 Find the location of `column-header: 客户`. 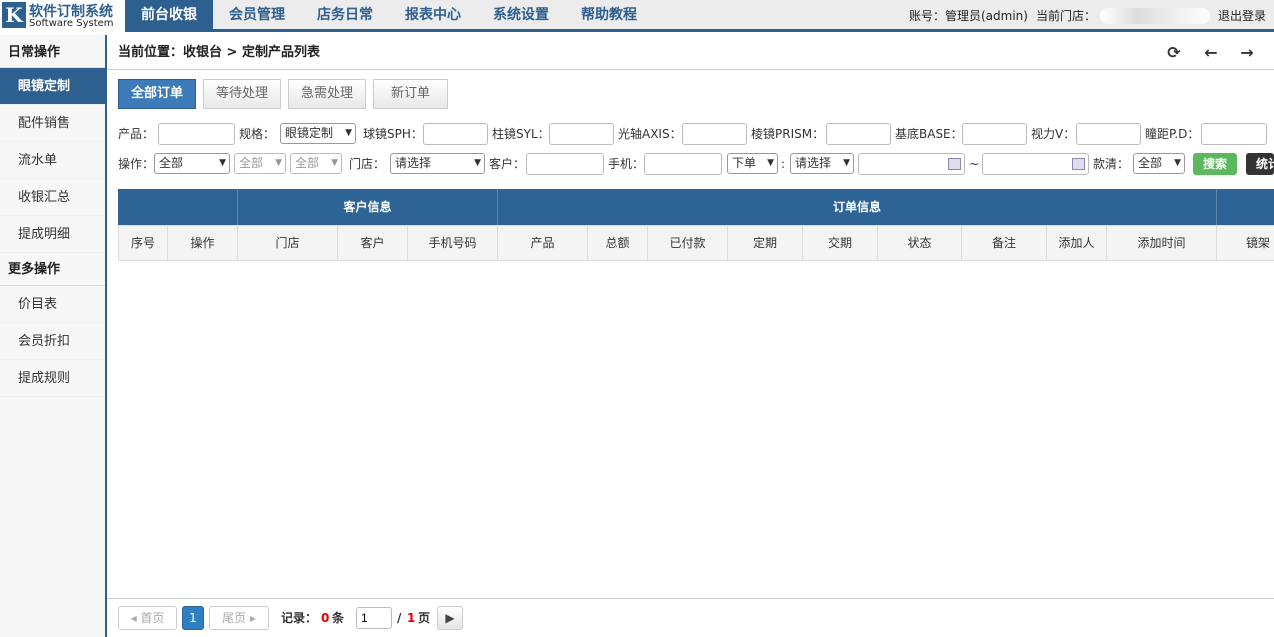

column-header: 客户 is located at coordinates (373, 243).